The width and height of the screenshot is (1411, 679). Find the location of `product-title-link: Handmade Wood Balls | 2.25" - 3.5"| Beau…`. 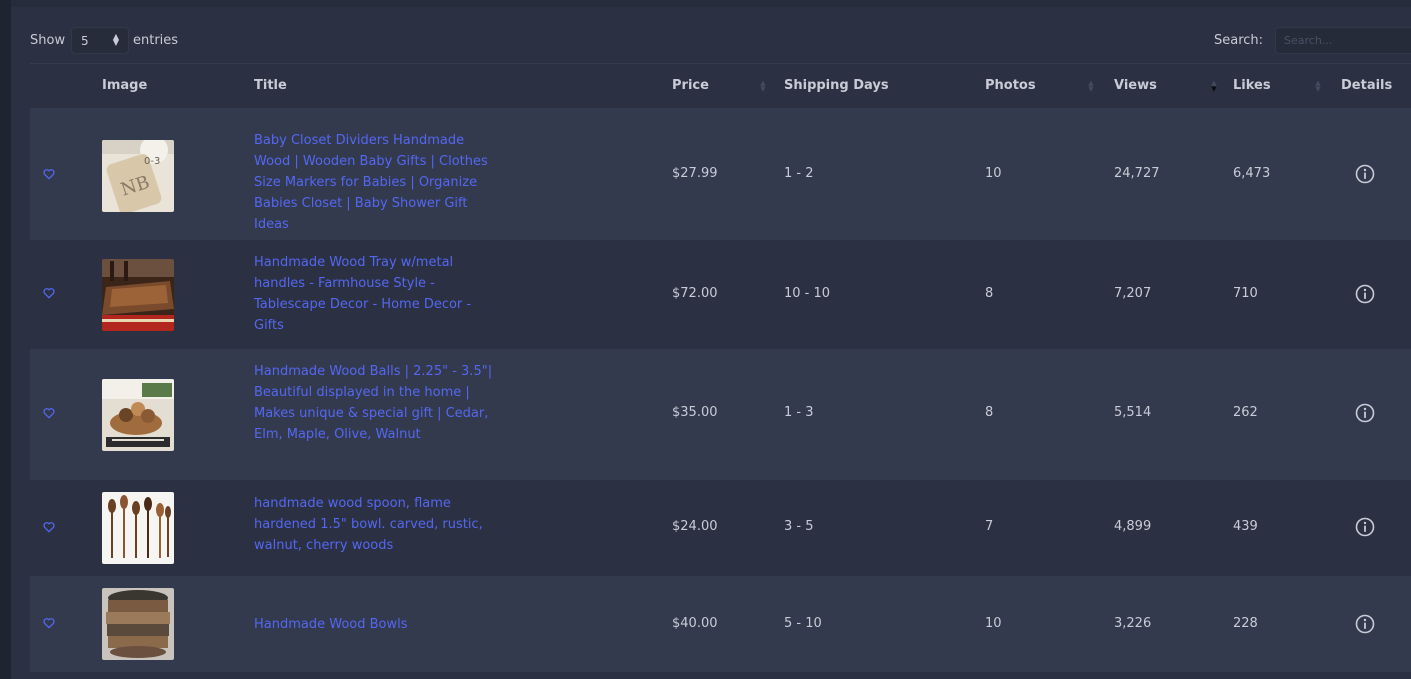

product-title-link: Handmade Wood Balls | 2.25" - 3.5"| Beau… is located at coordinates (376, 403).